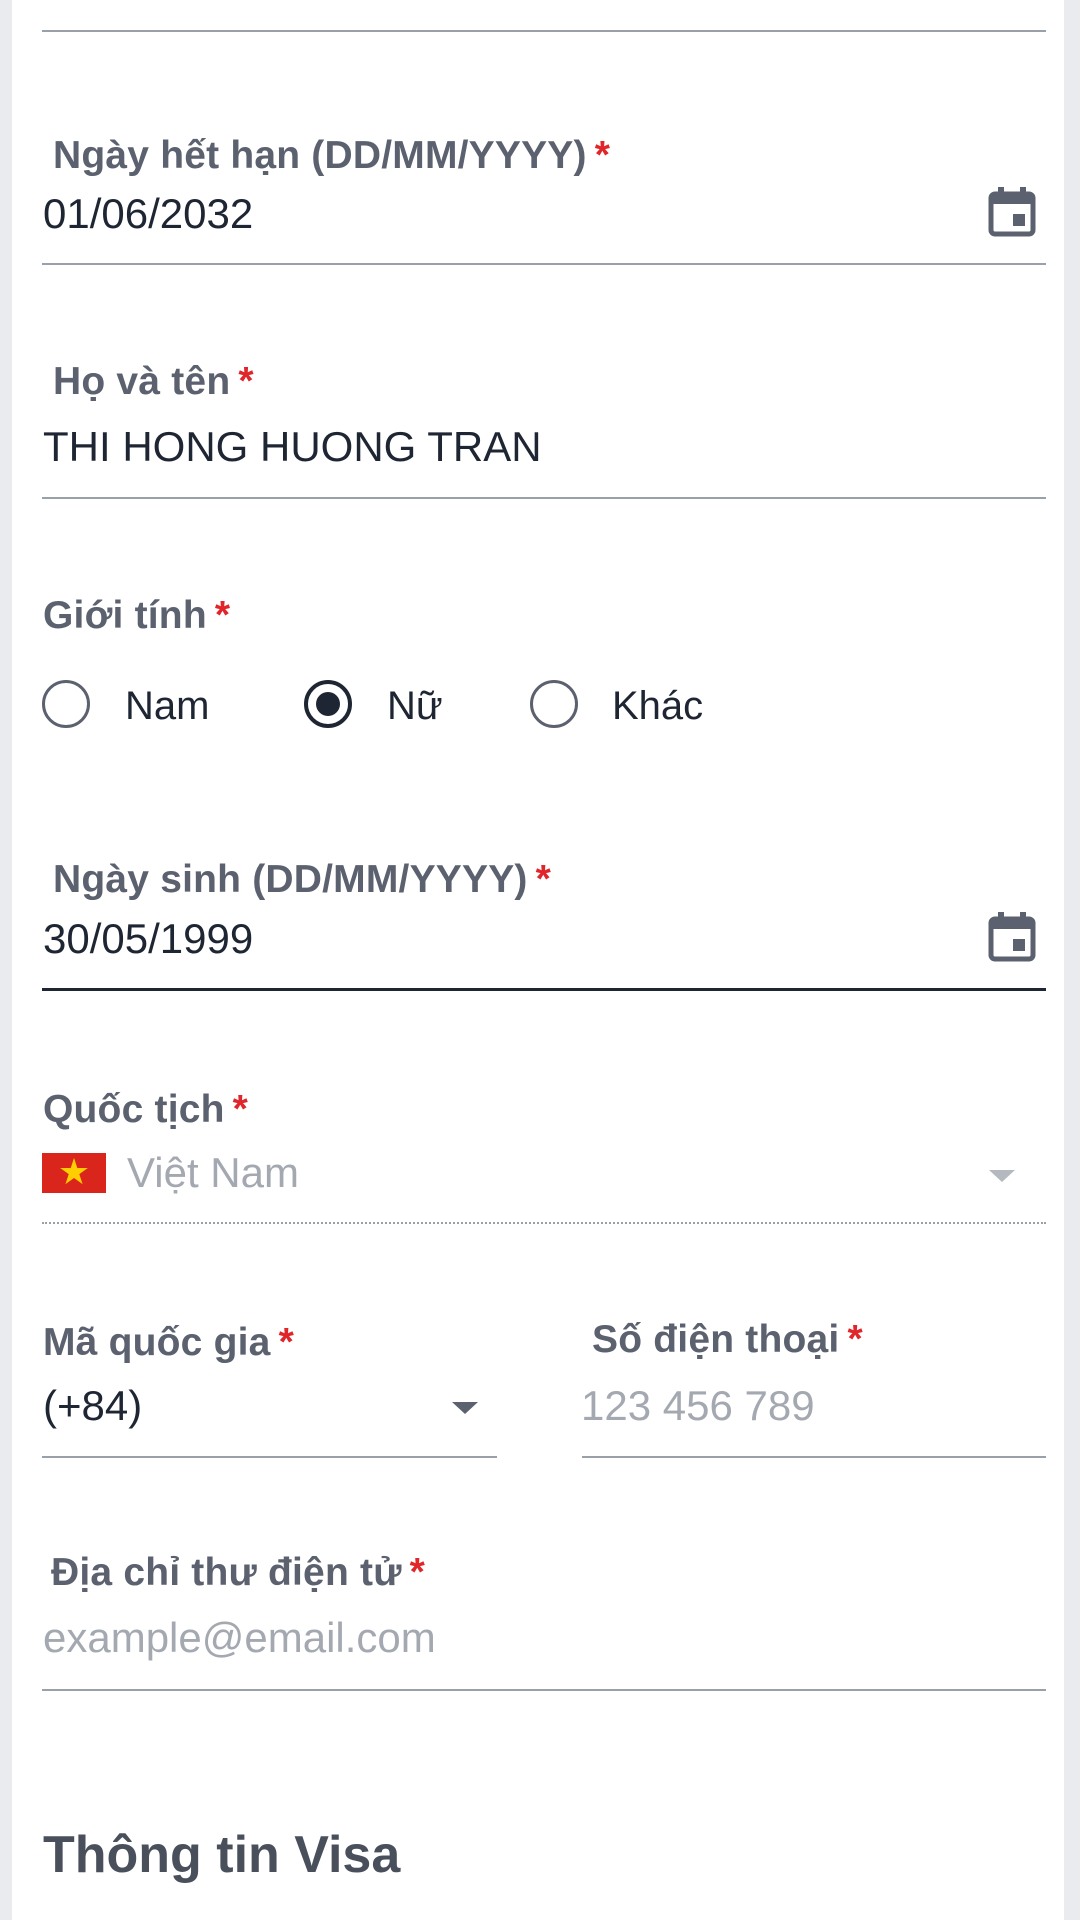 This screenshot has width=1080, height=1920. I want to click on full-name-input: THI HONG HUONG TRAN, so click(292, 447).